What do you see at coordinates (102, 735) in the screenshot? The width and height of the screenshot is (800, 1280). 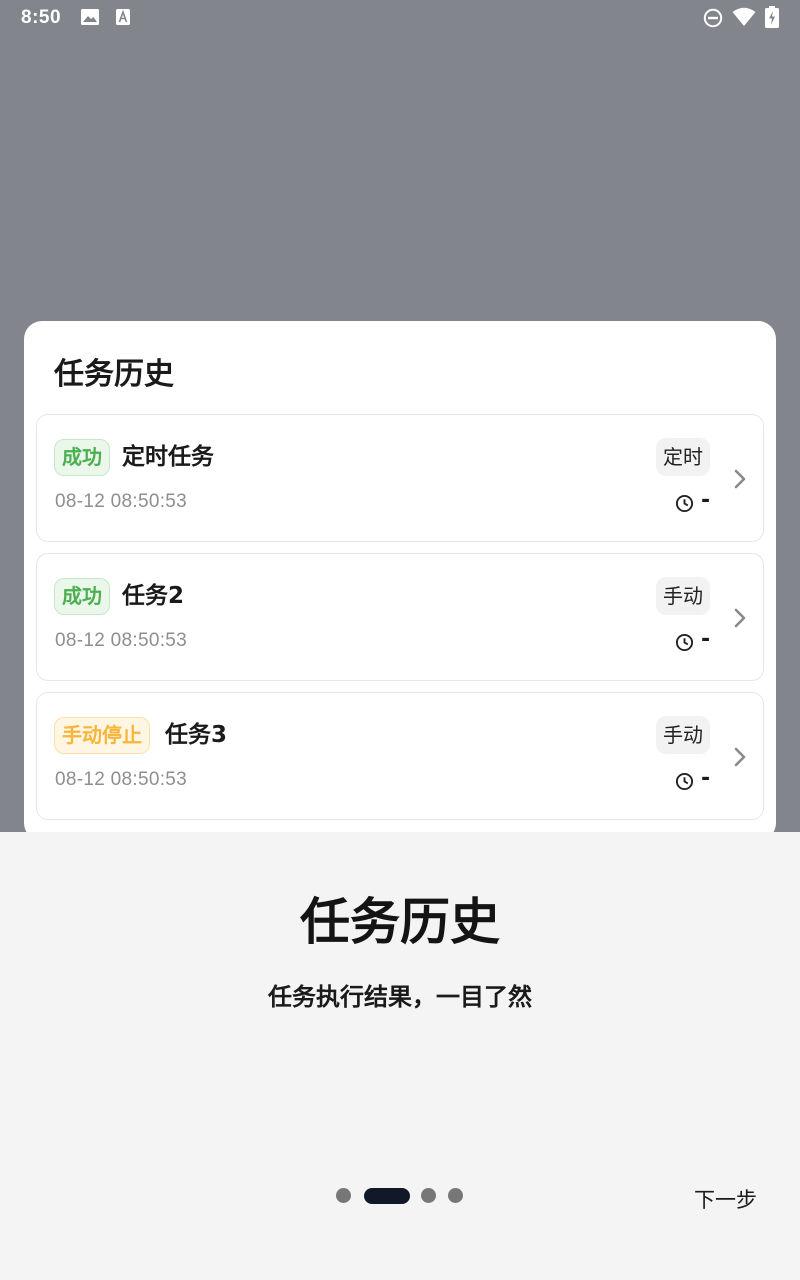 I see `status-badge: 手动停止` at bounding box center [102, 735].